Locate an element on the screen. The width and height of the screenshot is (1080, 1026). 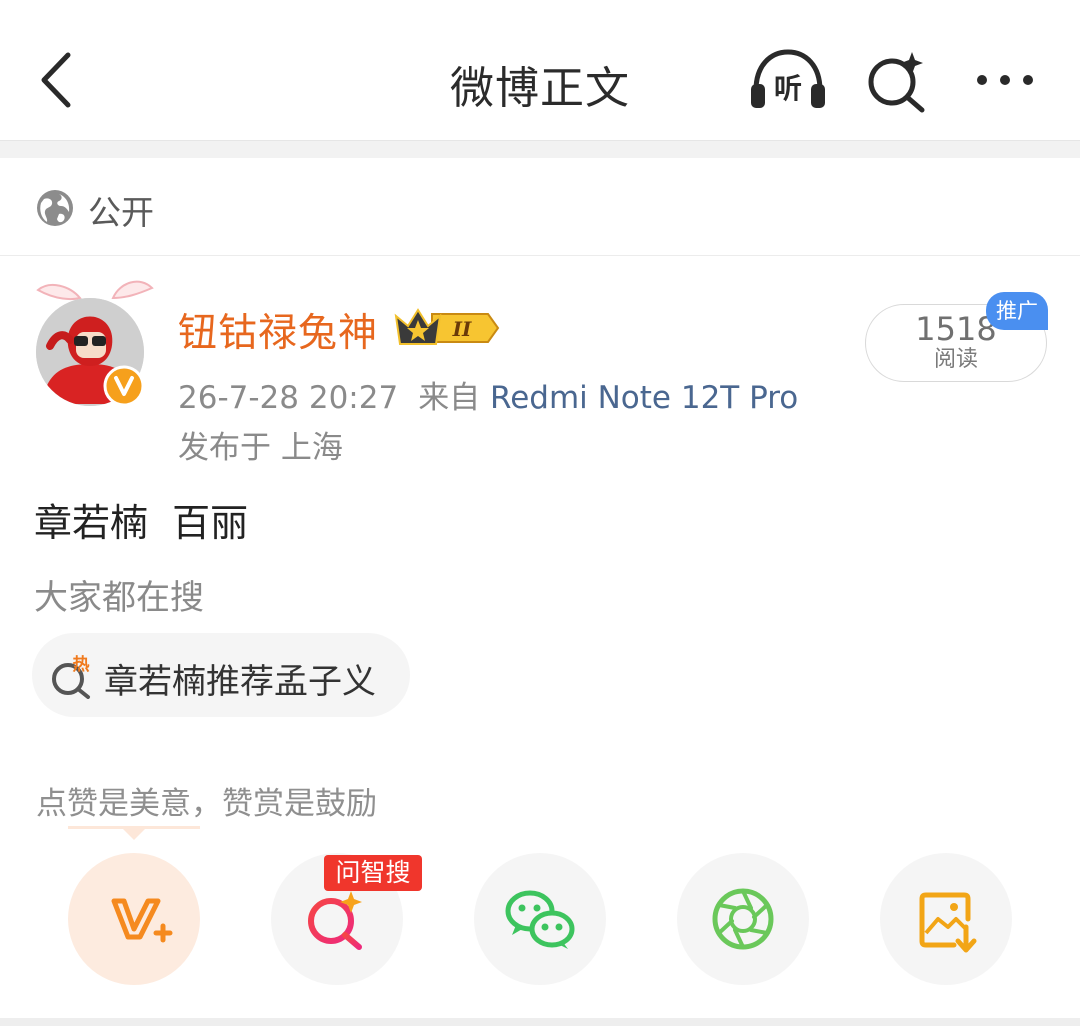
hot-badge: 热 is located at coordinates (81, 664).